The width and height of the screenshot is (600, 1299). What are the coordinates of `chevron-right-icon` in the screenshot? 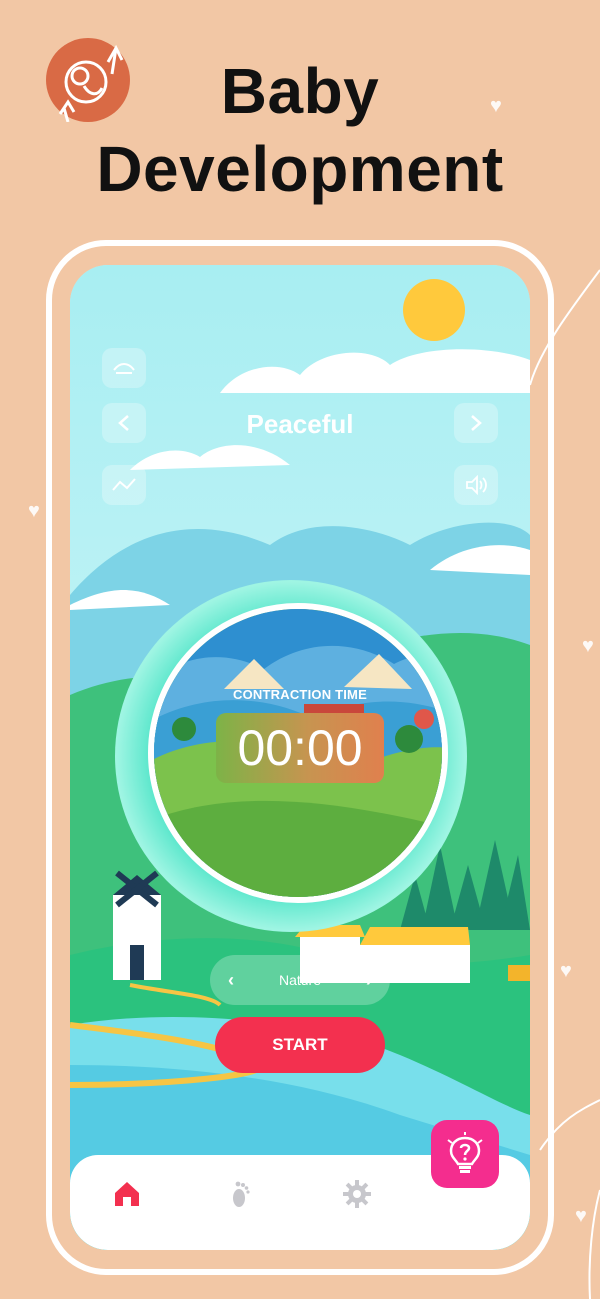 It's located at (476, 423).